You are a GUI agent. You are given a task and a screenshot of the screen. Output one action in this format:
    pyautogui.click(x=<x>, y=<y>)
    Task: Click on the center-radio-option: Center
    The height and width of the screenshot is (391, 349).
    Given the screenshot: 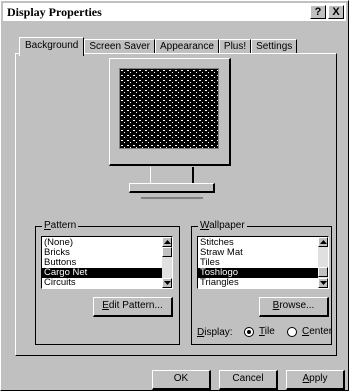 What is the action you would take?
    pyautogui.click(x=309, y=331)
    